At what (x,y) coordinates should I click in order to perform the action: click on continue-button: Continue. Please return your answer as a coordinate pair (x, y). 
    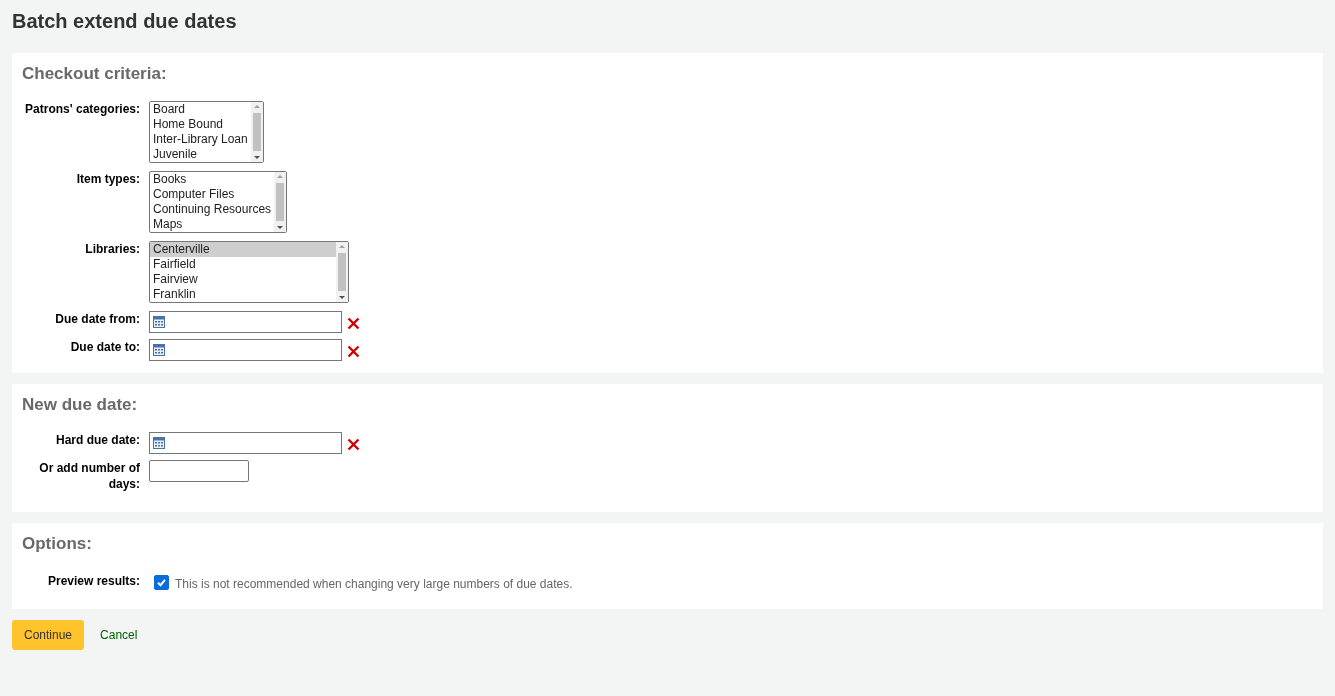
    Looking at the image, I should click on (48, 635).